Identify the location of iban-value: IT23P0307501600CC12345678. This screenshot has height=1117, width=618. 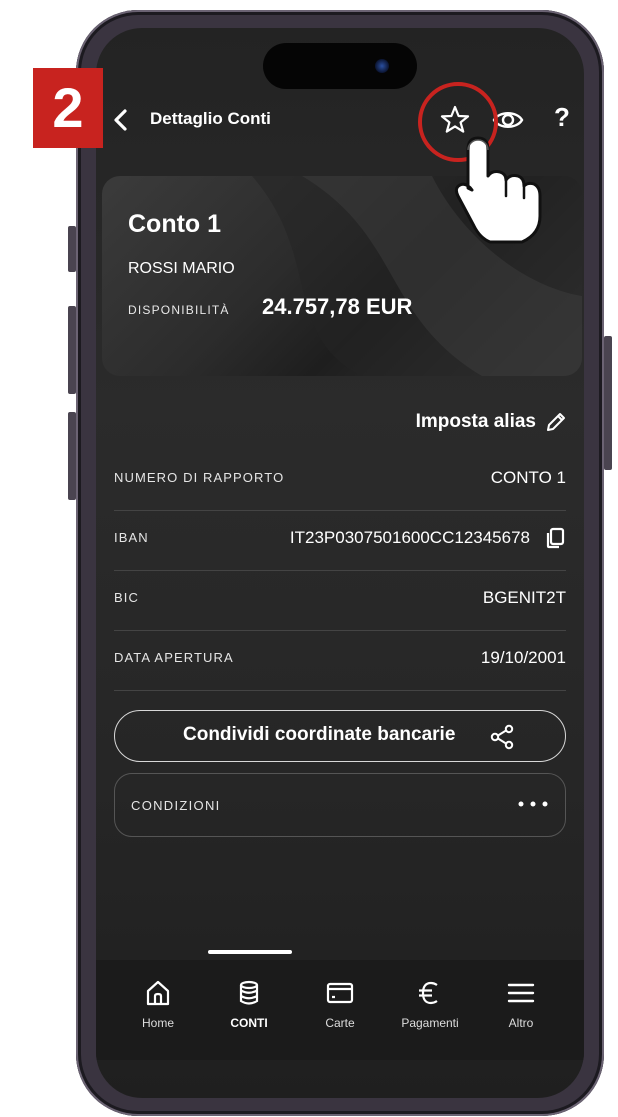
(409, 537).